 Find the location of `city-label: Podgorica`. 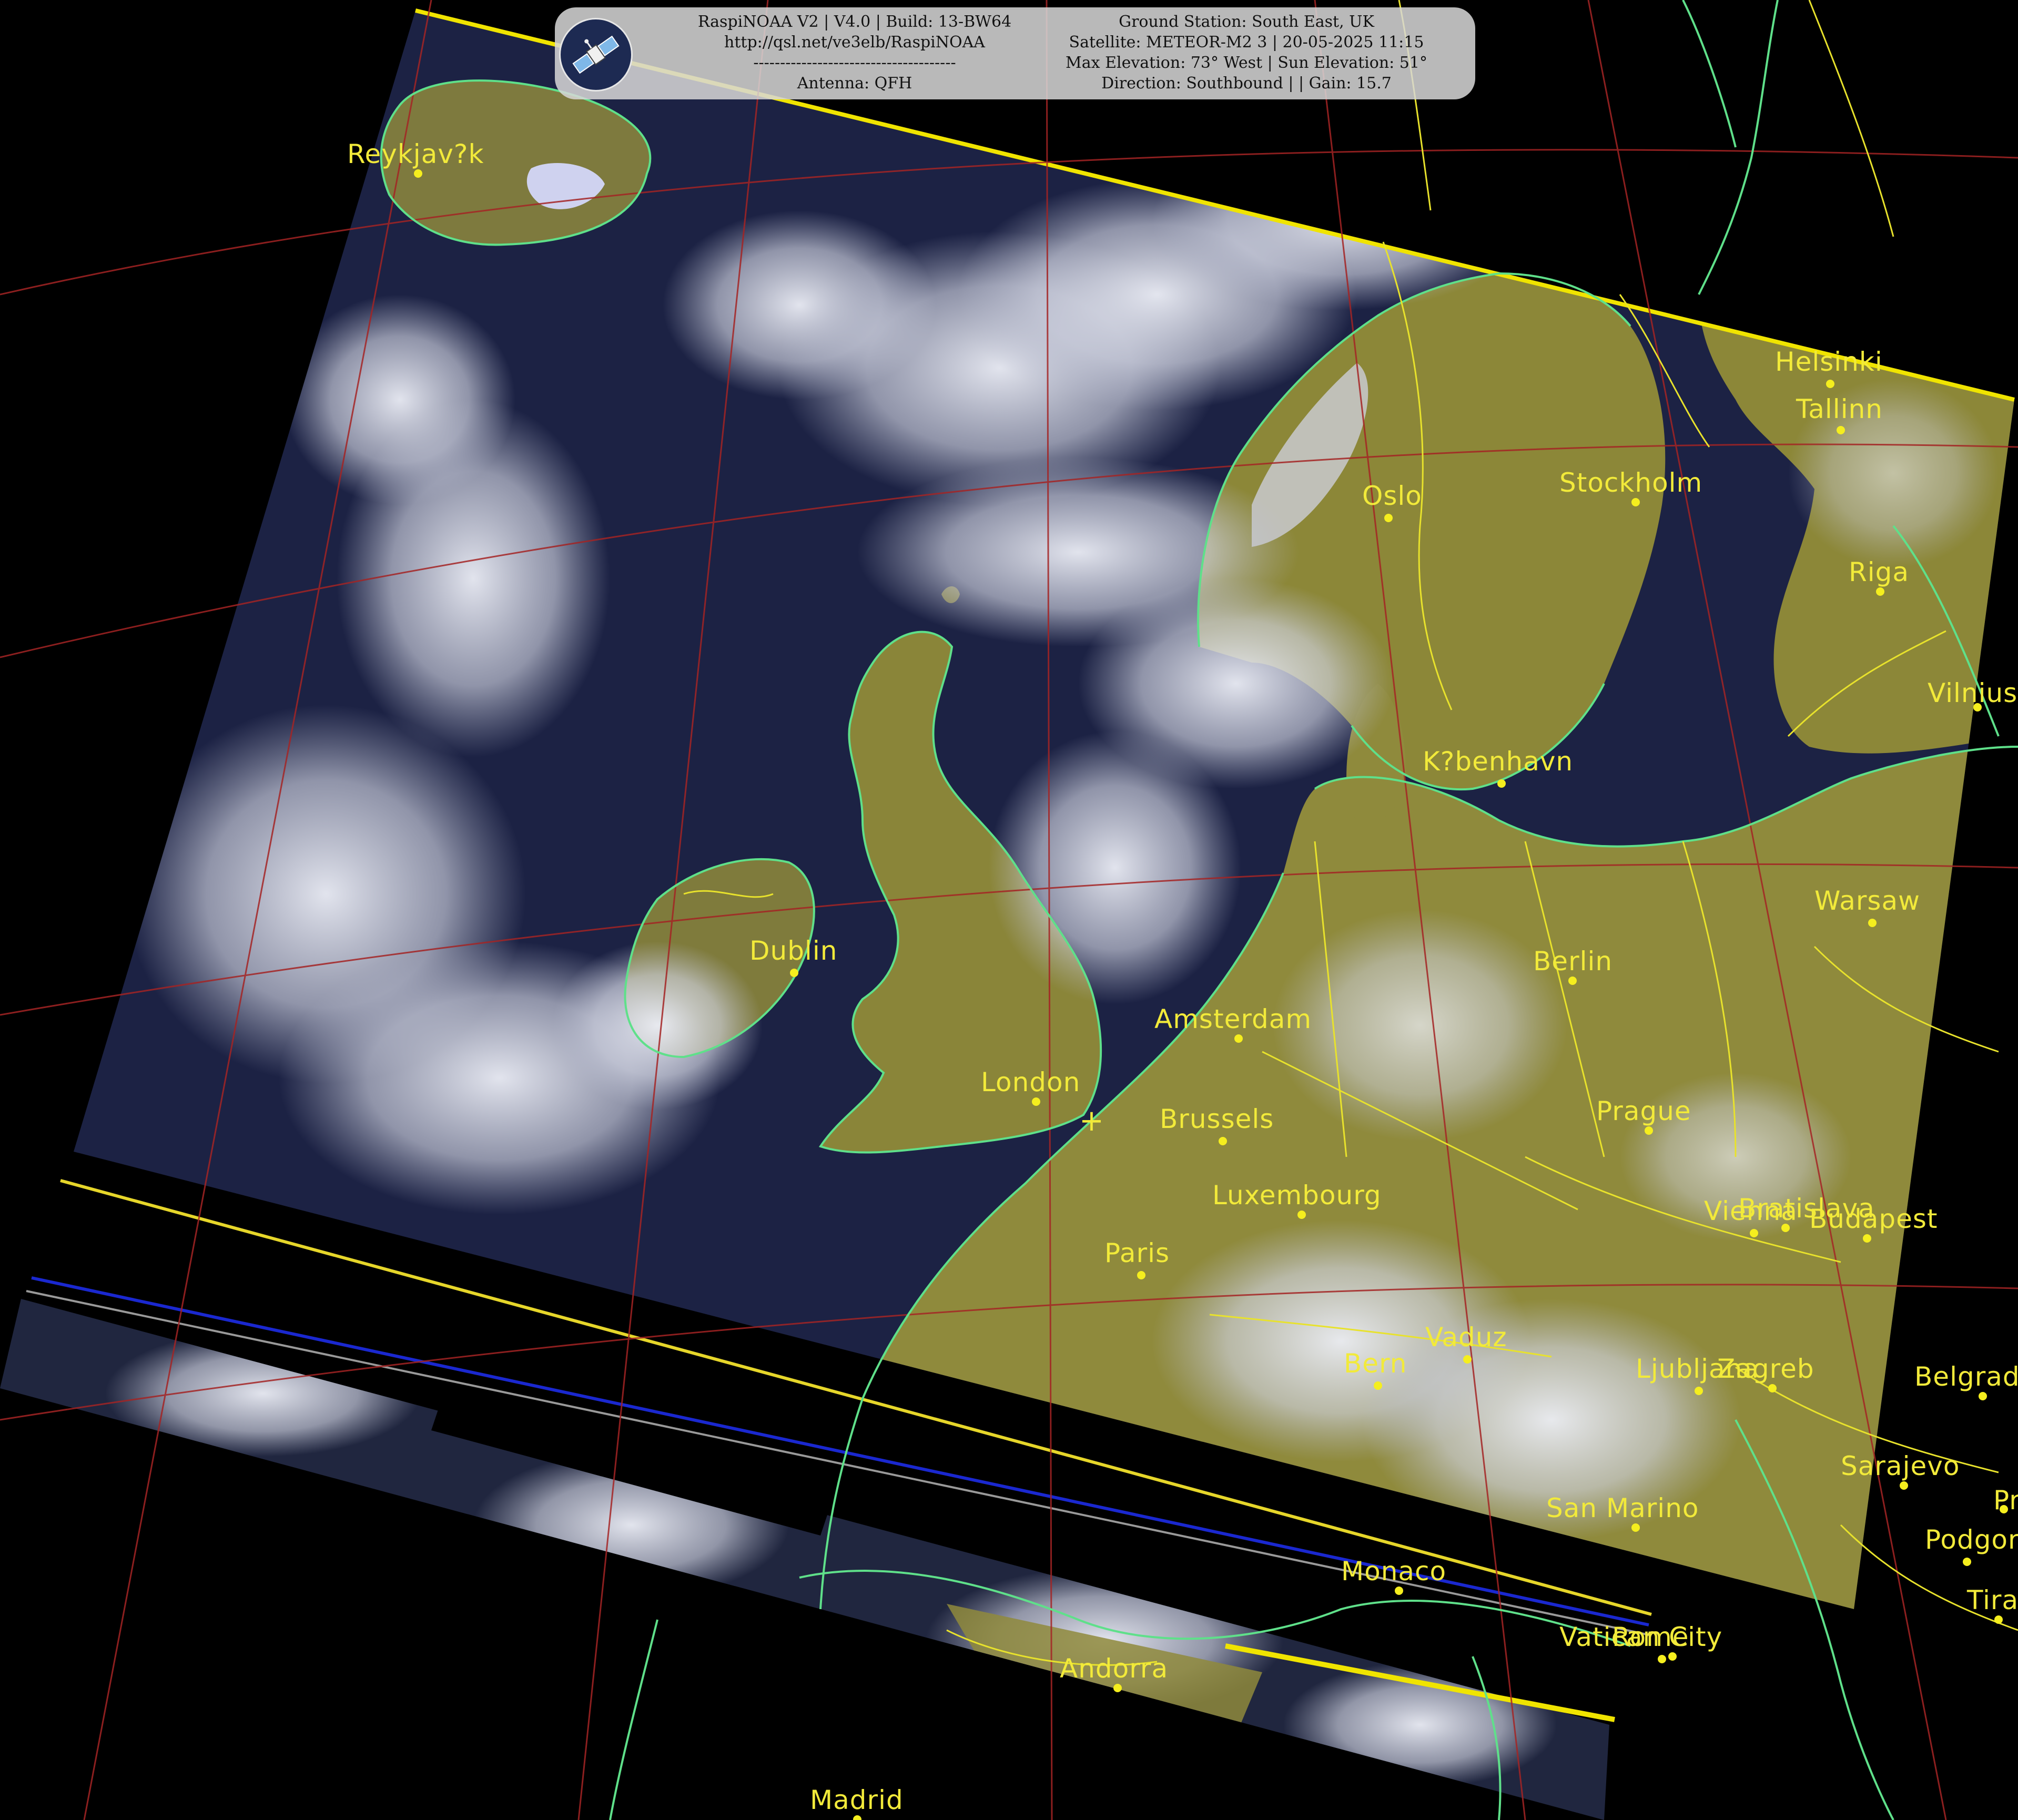

city-label: Podgorica is located at coordinates (1972, 1539).